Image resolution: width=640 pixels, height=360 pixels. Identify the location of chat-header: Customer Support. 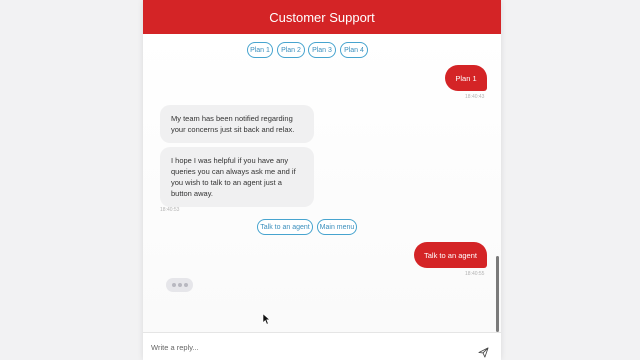
(322, 17).